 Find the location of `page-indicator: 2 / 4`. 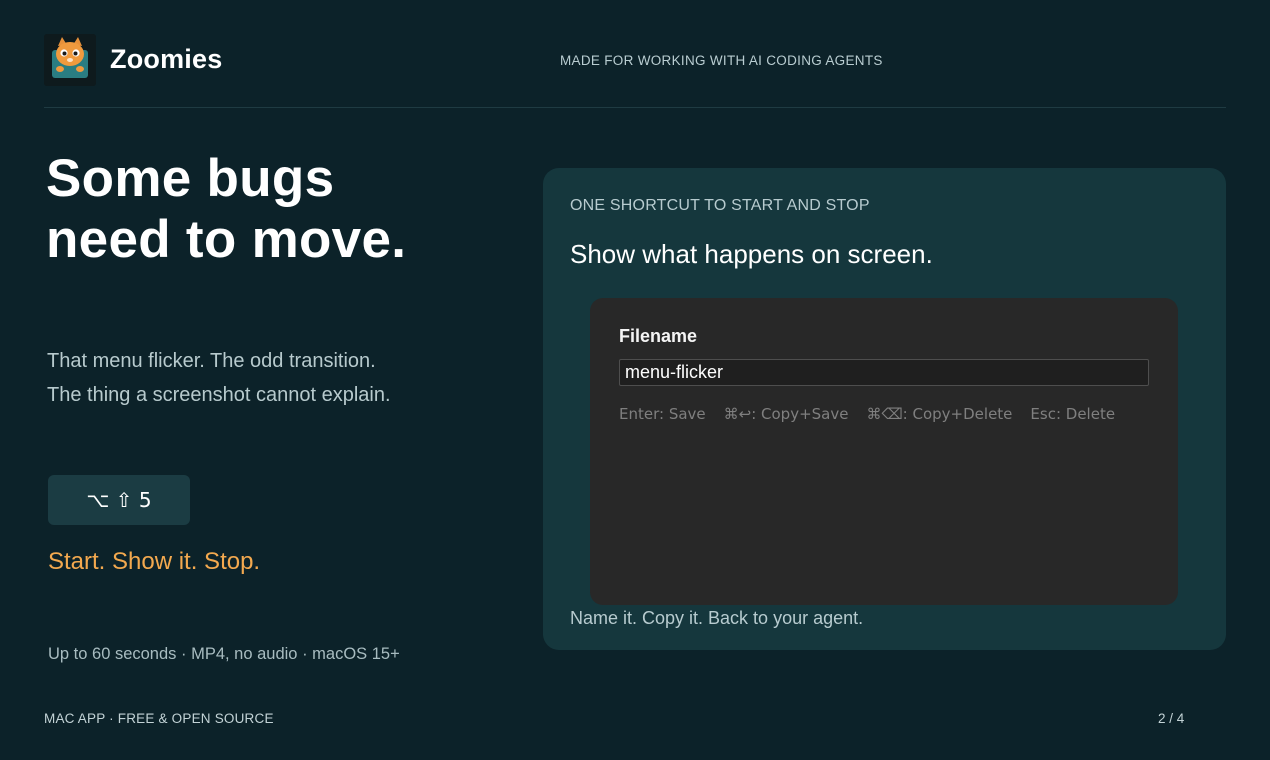

page-indicator: 2 / 4 is located at coordinates (1171, 718).